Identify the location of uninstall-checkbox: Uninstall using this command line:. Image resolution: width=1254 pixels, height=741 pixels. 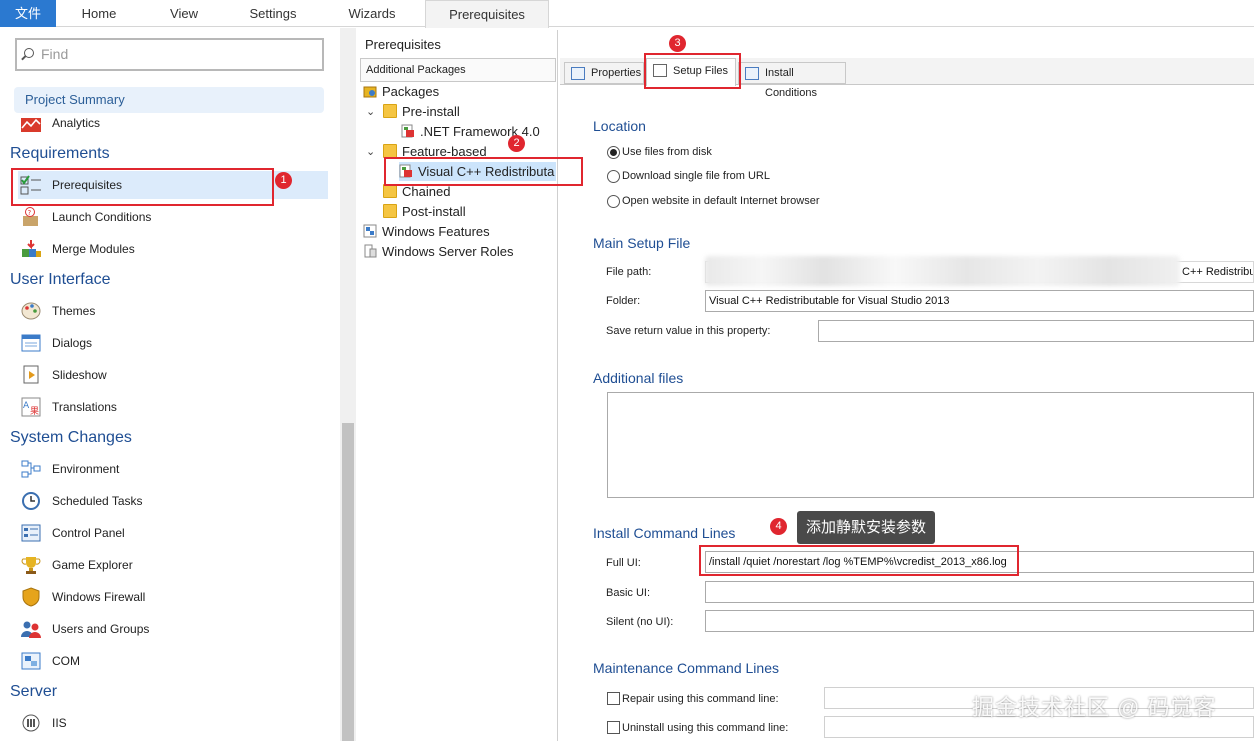
(697, 728).